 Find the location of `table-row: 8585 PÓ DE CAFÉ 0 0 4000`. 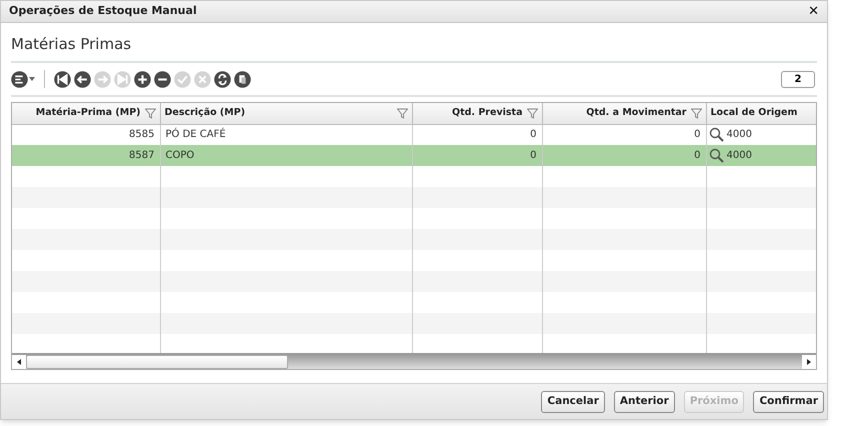

table-row: 8585 PÓ DE CAFÉ 0 0 4000 is located at coordinates (414, 134).